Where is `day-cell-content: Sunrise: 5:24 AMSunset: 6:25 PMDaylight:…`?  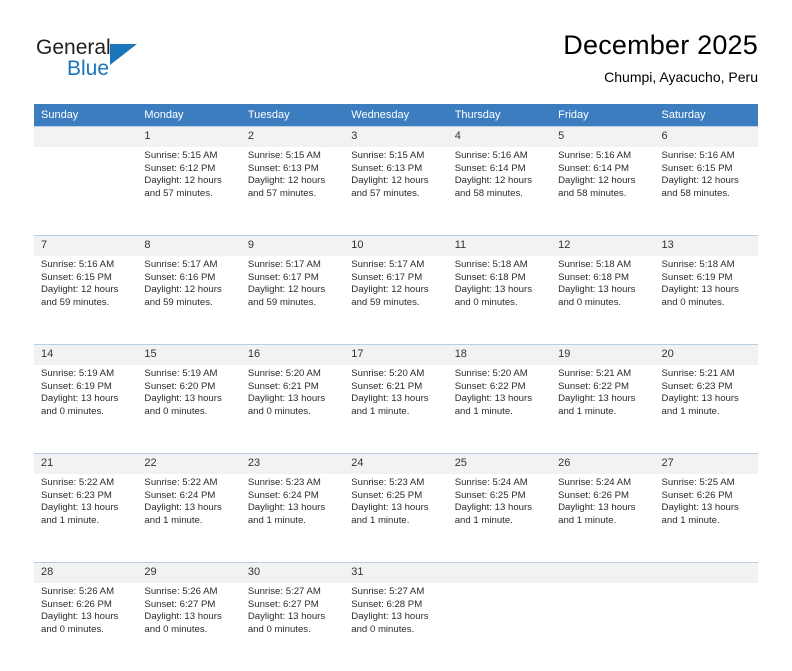 day-cell-content: Sunrise: 5:24 AMSunset: 6:25 PMDaylight:… is located at coordinates (499, 500).